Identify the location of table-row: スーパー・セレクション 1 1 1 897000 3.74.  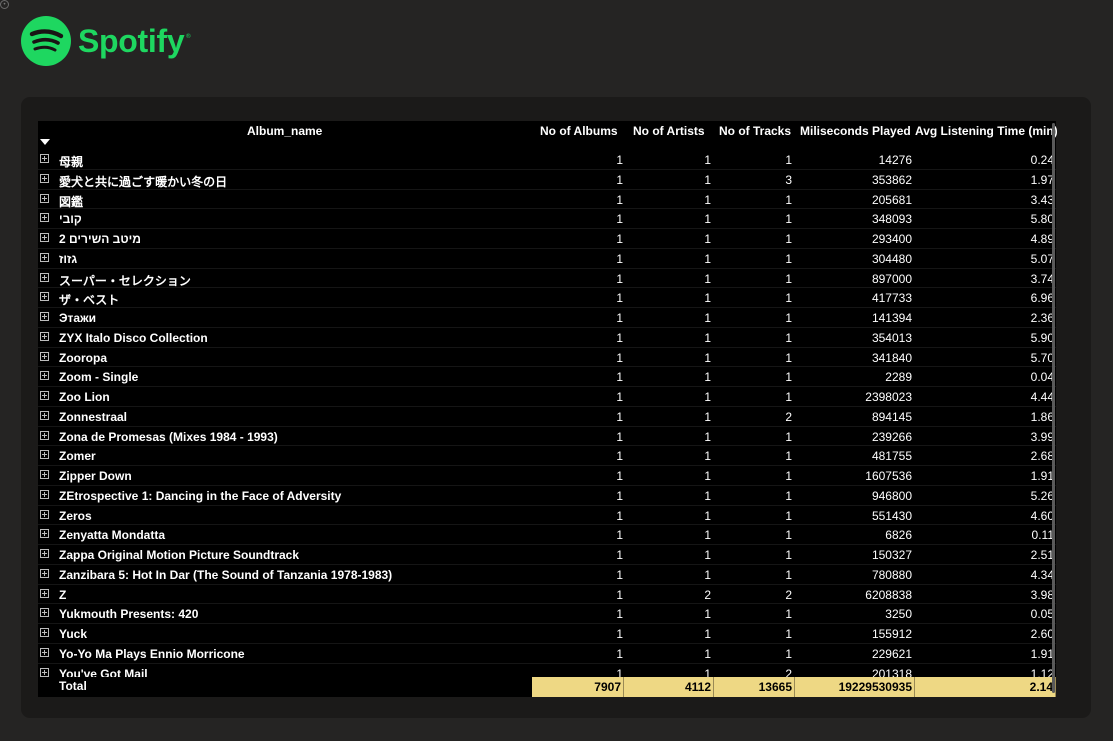
(547, 279).